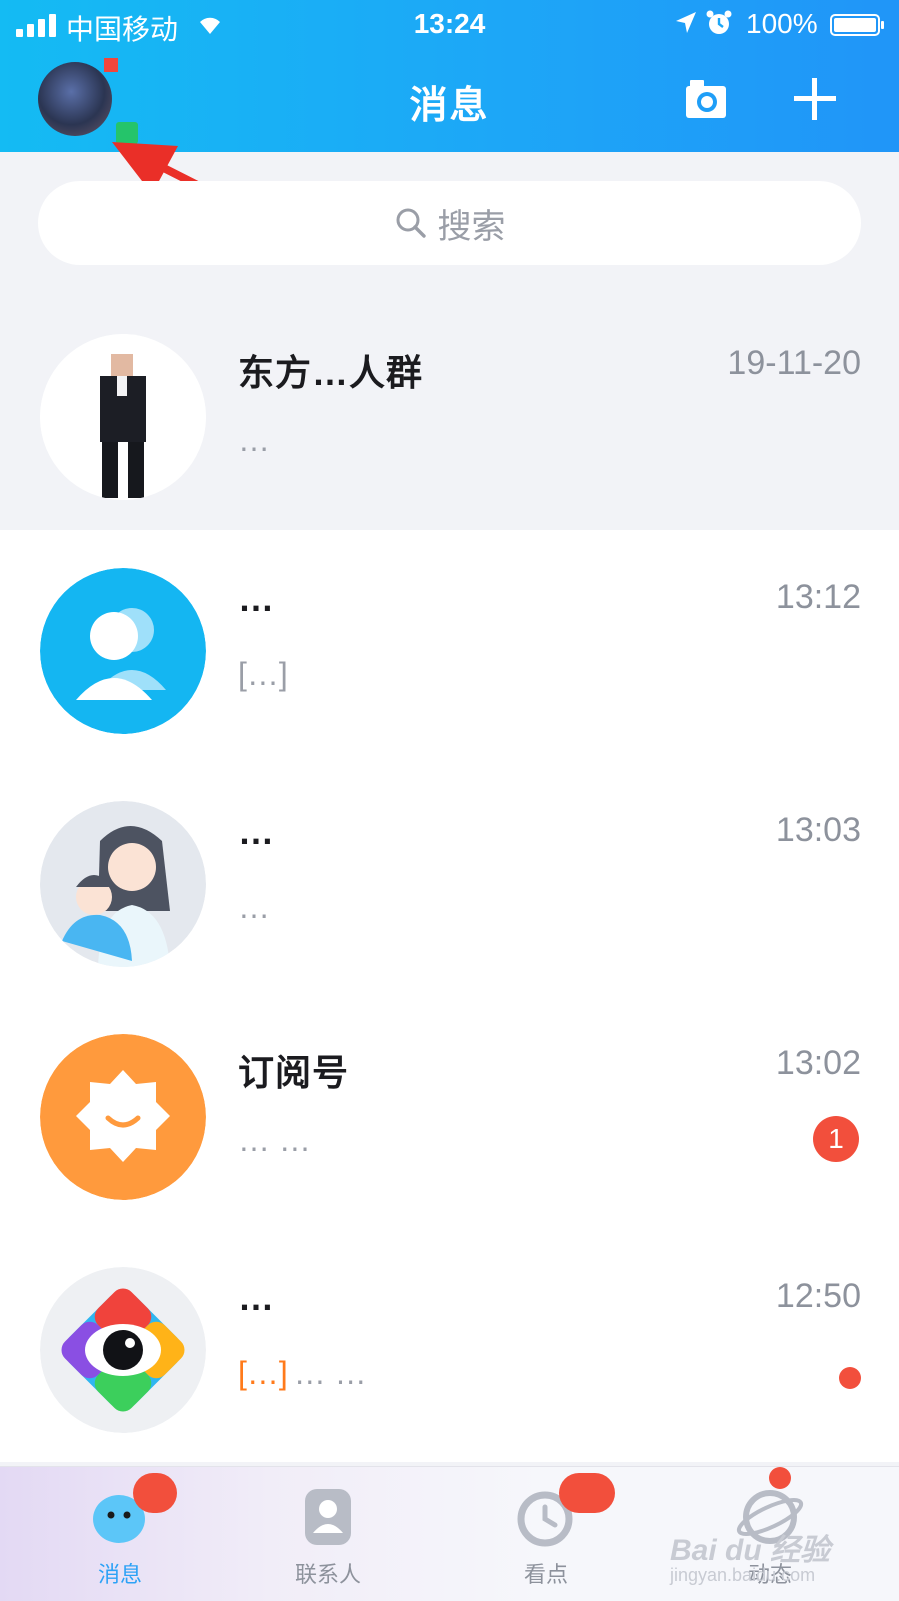  I want to click on chat-time: 12:50, so click(818, 1296).